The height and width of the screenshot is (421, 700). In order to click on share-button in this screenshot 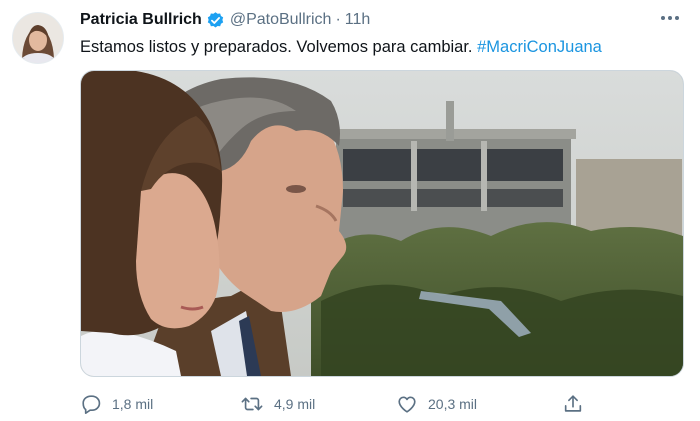, I will do `click(578, 404)`.